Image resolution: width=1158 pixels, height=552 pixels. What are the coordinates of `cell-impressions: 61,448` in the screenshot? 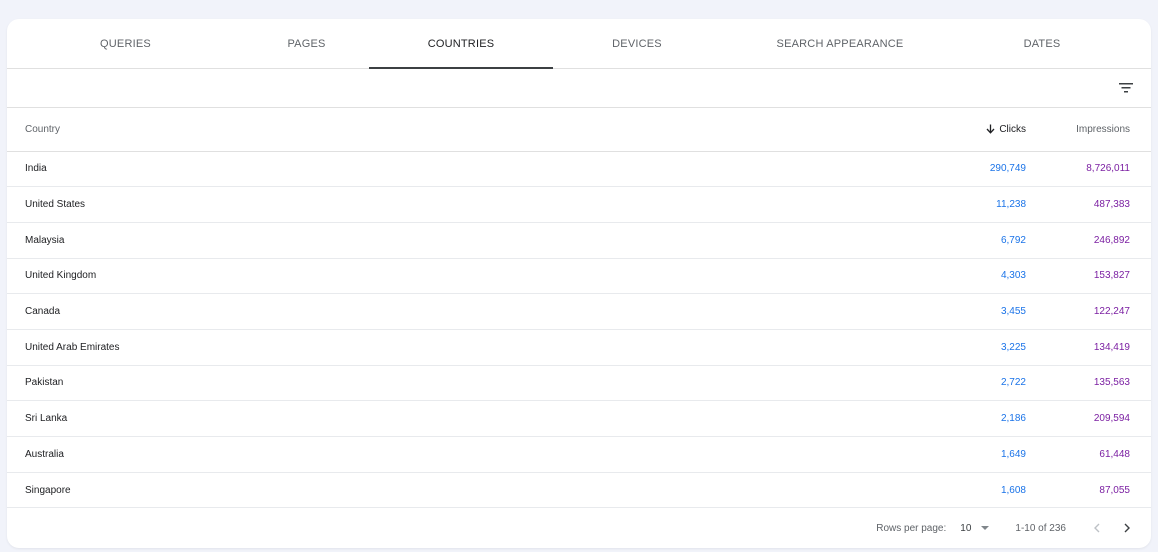 It's located at (1114, 454).